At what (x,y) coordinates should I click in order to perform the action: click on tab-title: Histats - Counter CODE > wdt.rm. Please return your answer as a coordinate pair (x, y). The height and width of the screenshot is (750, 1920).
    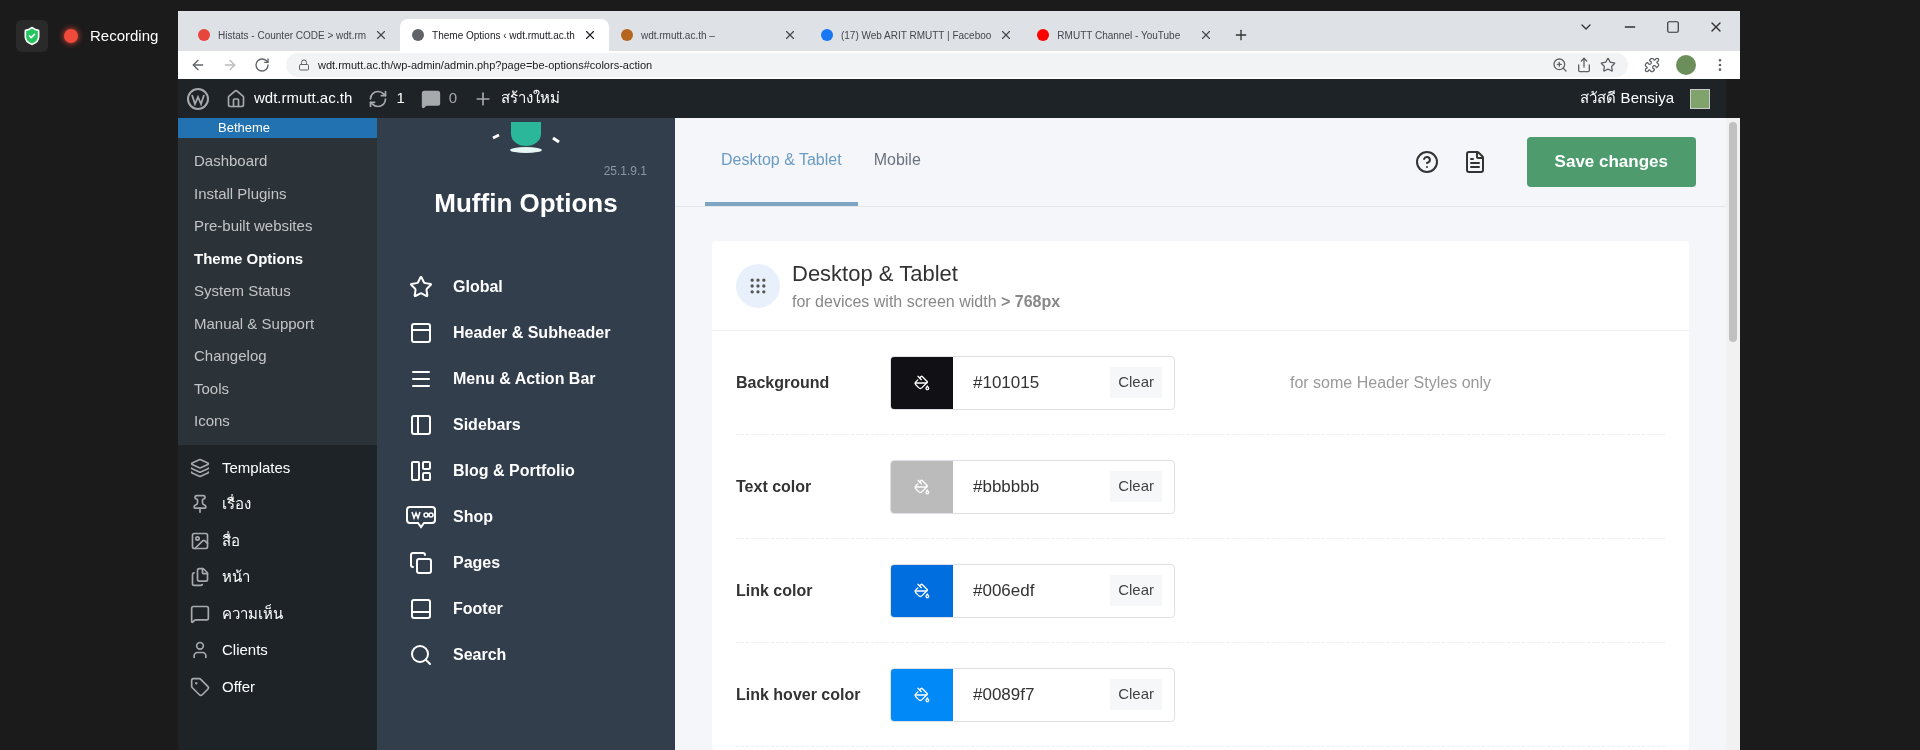
    Looking at the image, I should click on (292, 35).